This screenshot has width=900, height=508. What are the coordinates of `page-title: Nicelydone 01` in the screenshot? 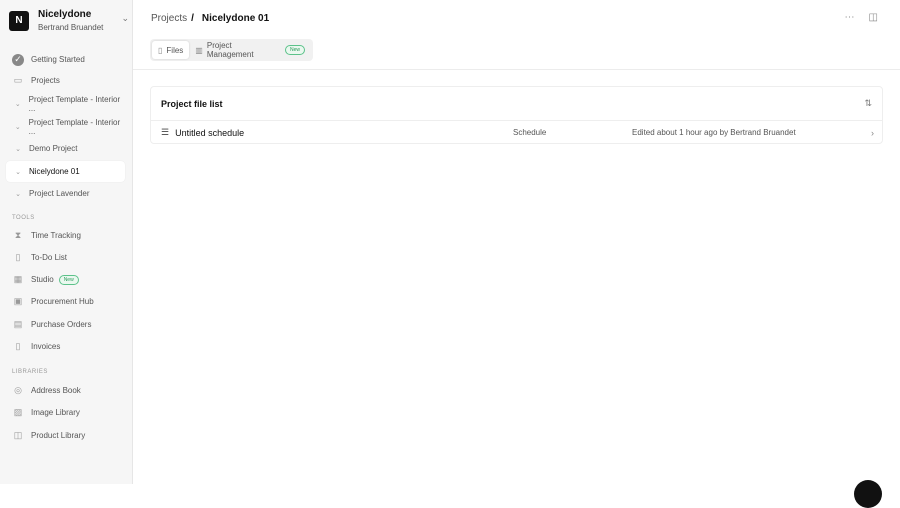 It's located at (235, 18).